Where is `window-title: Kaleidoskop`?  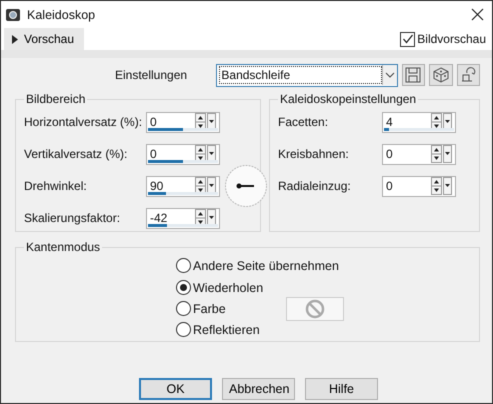
window-title: Kaleidoskop is located at coordinates (61, 15).